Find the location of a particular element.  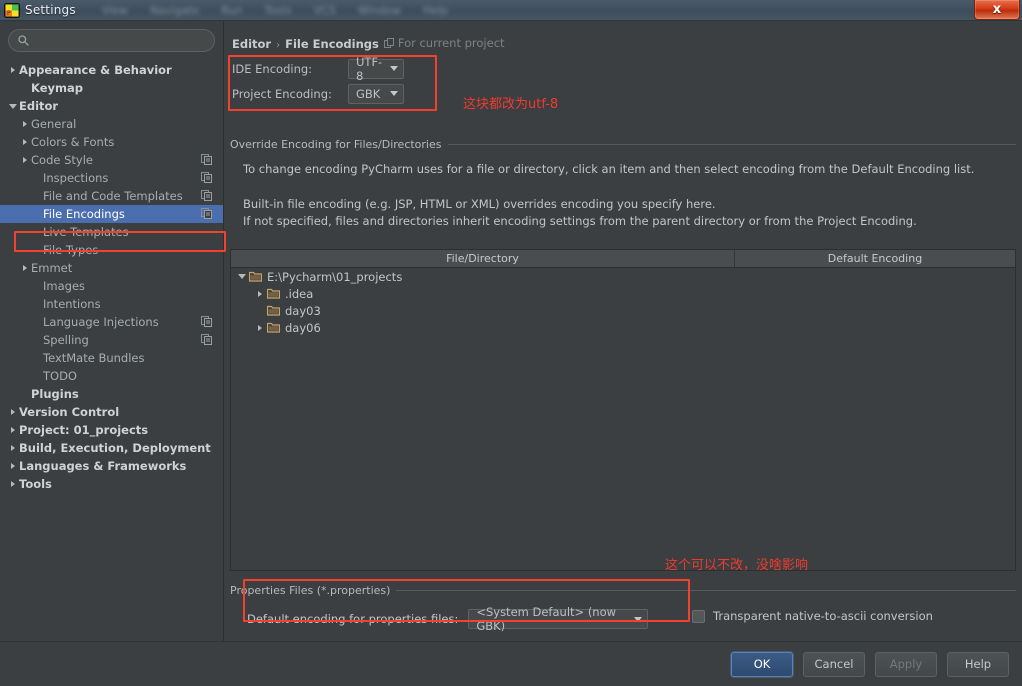

file-directory-name: .idea is located at coordinates (299, 293).